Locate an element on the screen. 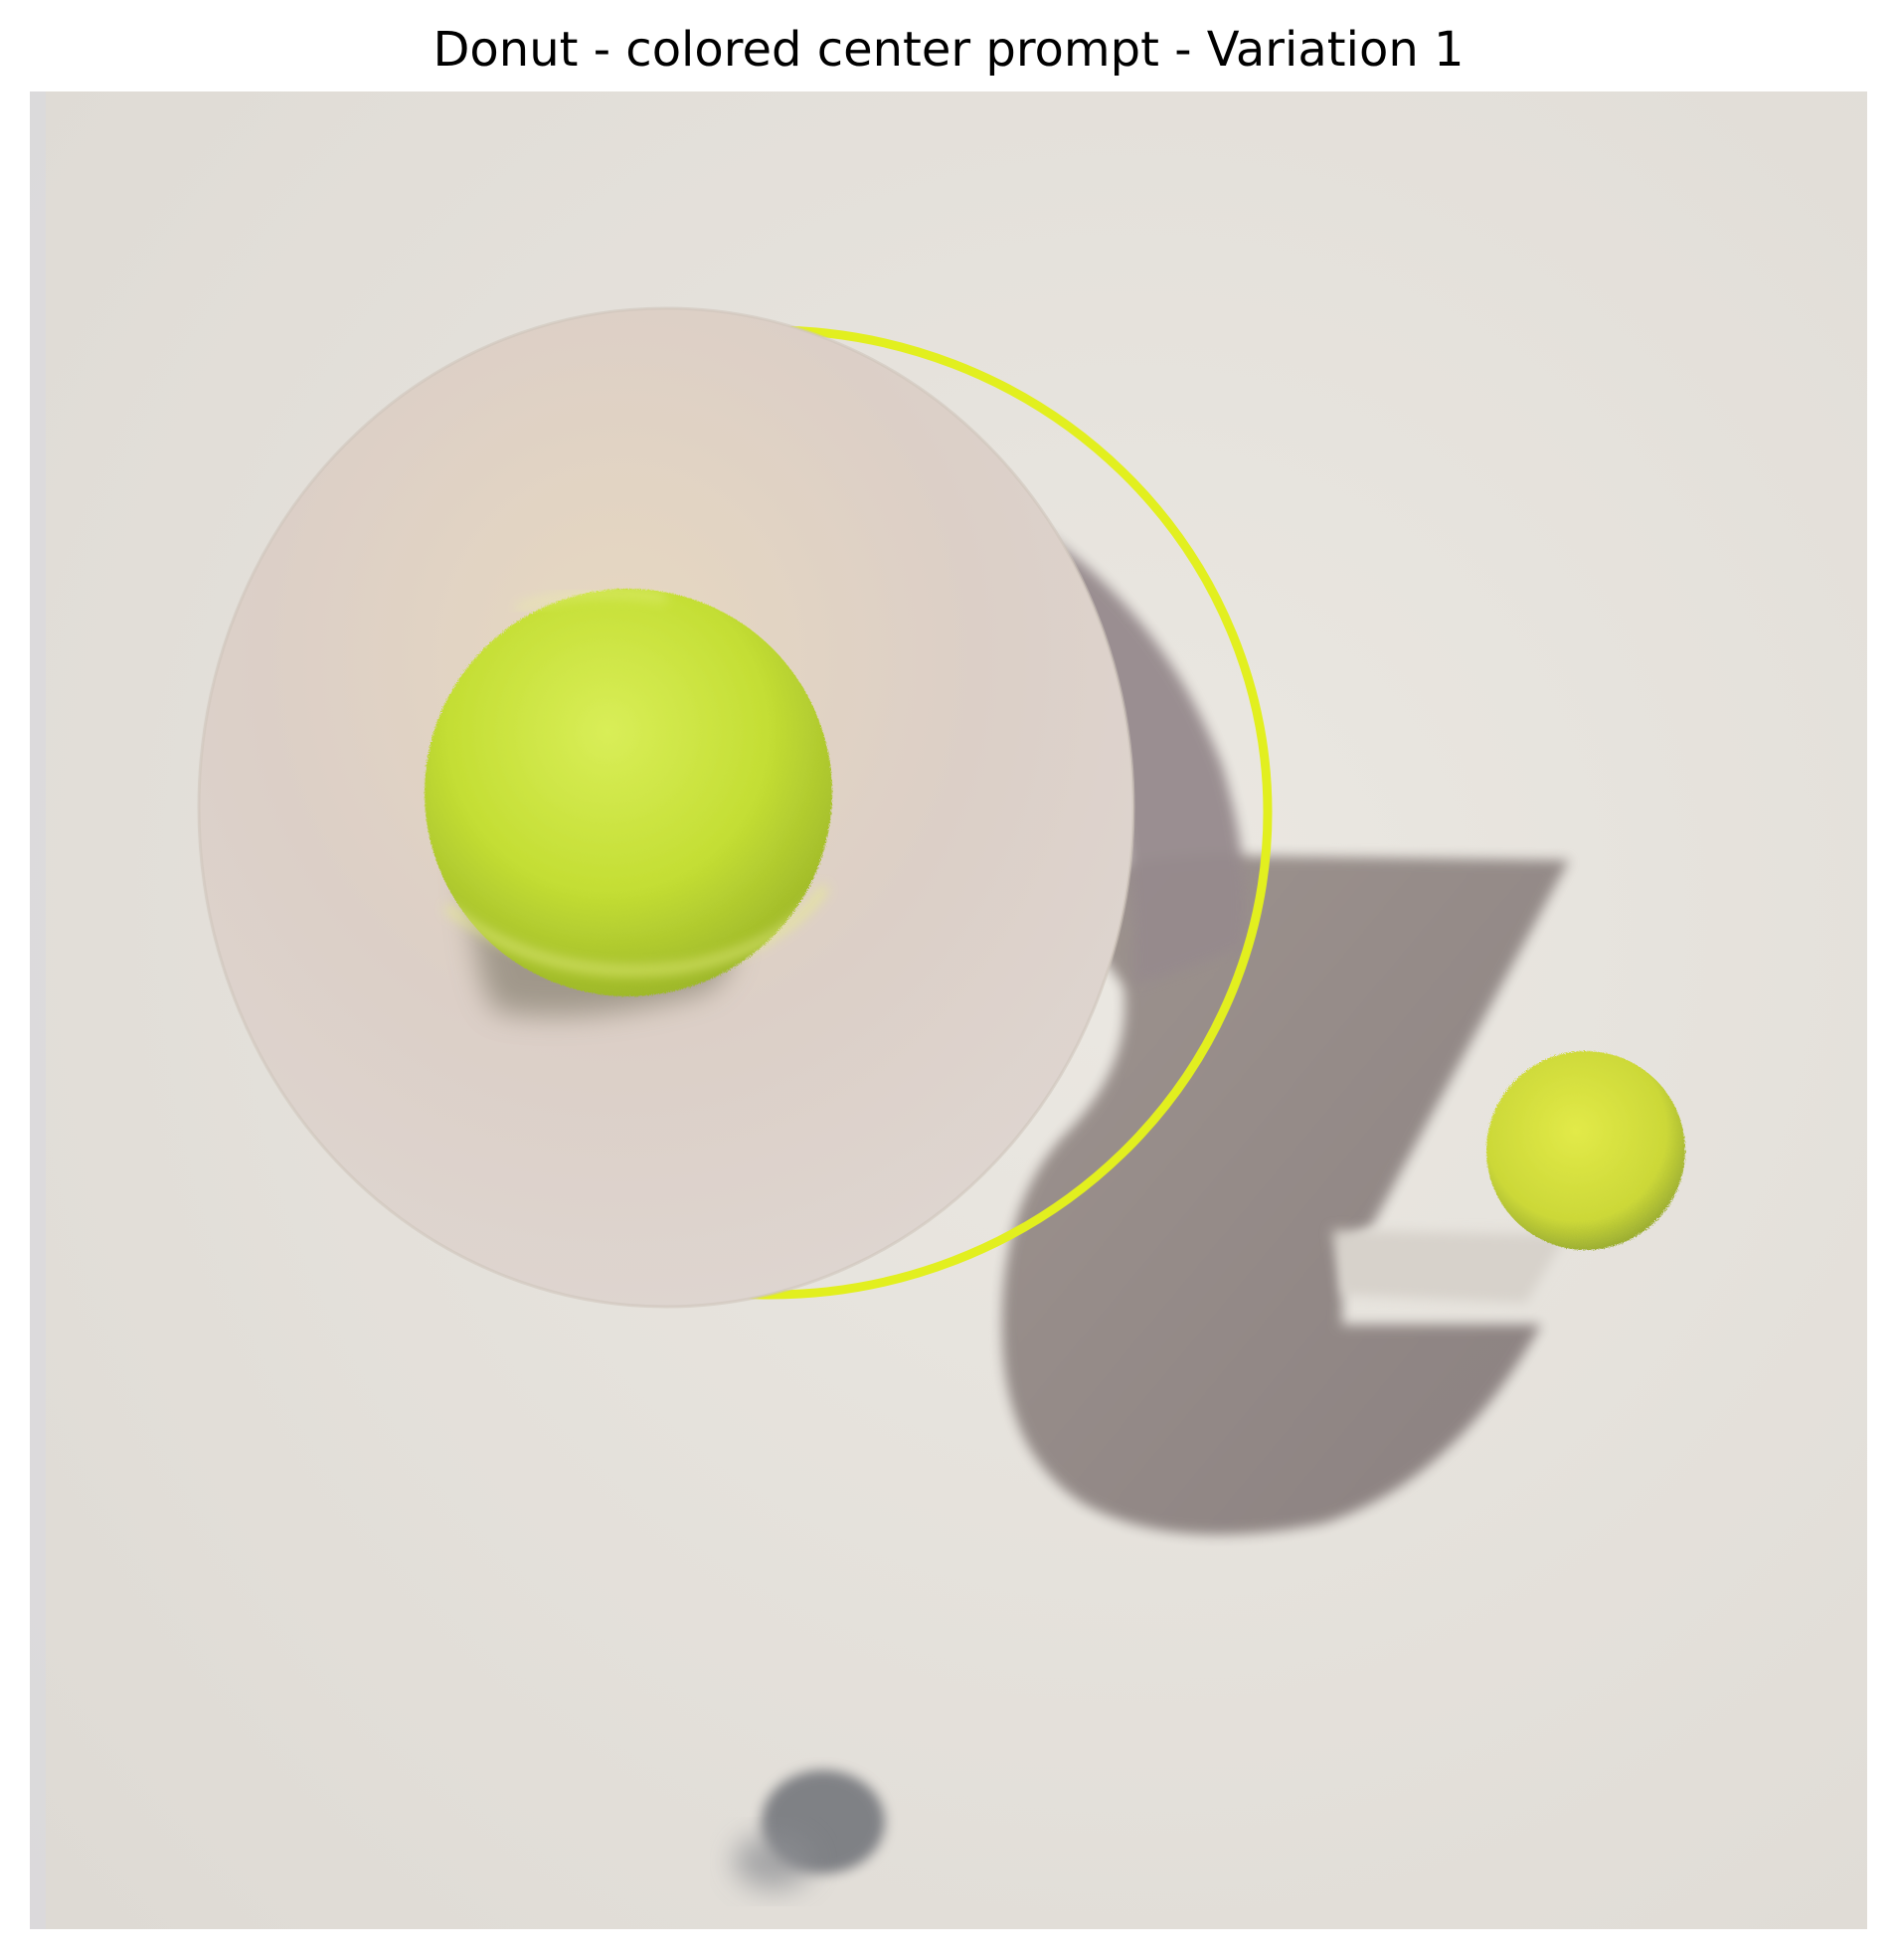 This screenshot has width=1897, height=1960. bottom-blob-shadow is located at coordinates (773, 1861).